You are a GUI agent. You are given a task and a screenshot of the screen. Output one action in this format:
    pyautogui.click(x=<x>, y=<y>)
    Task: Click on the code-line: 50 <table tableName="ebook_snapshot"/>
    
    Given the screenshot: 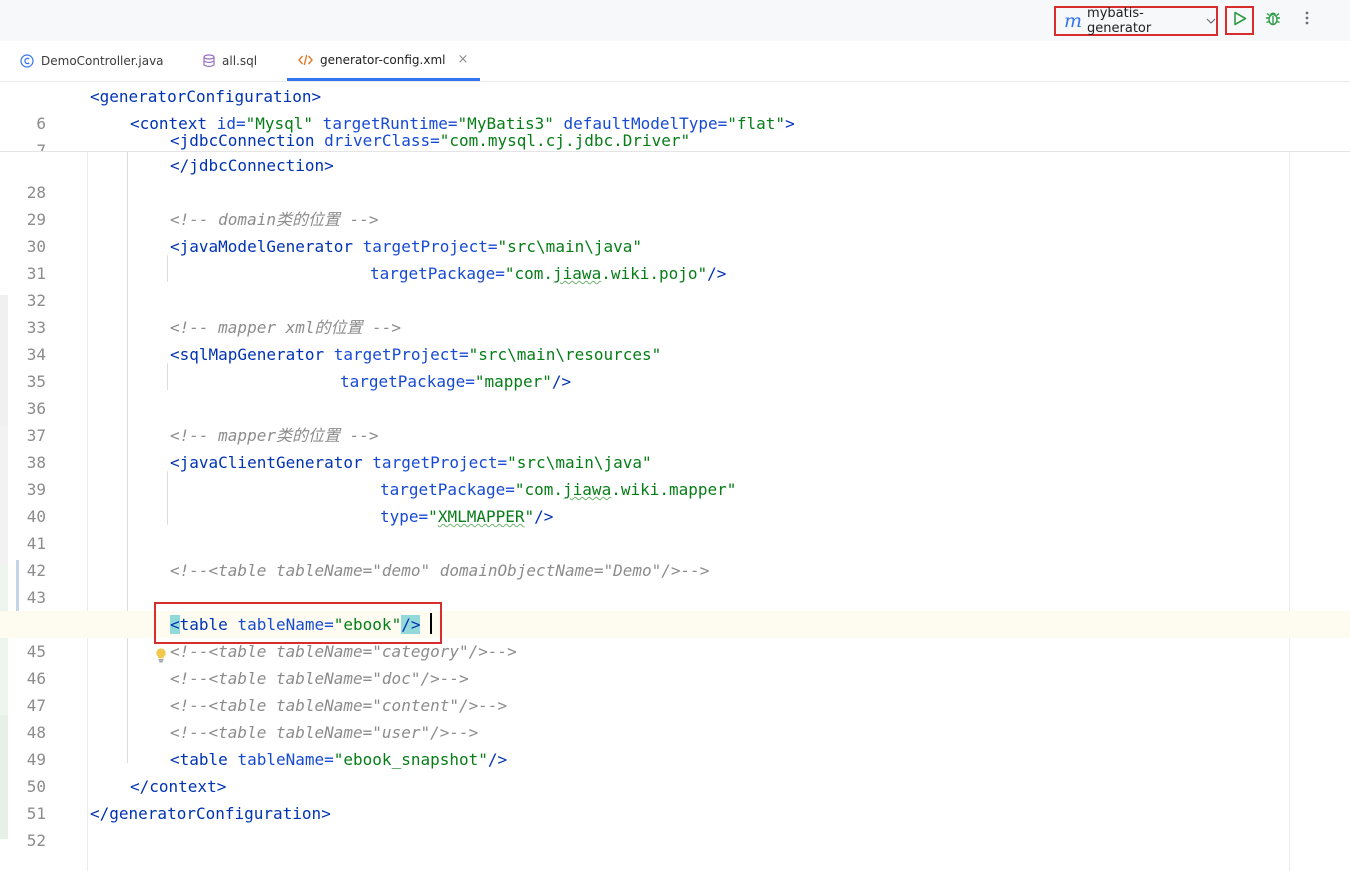 What is the action you would take?
    pyautogui.click(x=675, y=771)
    